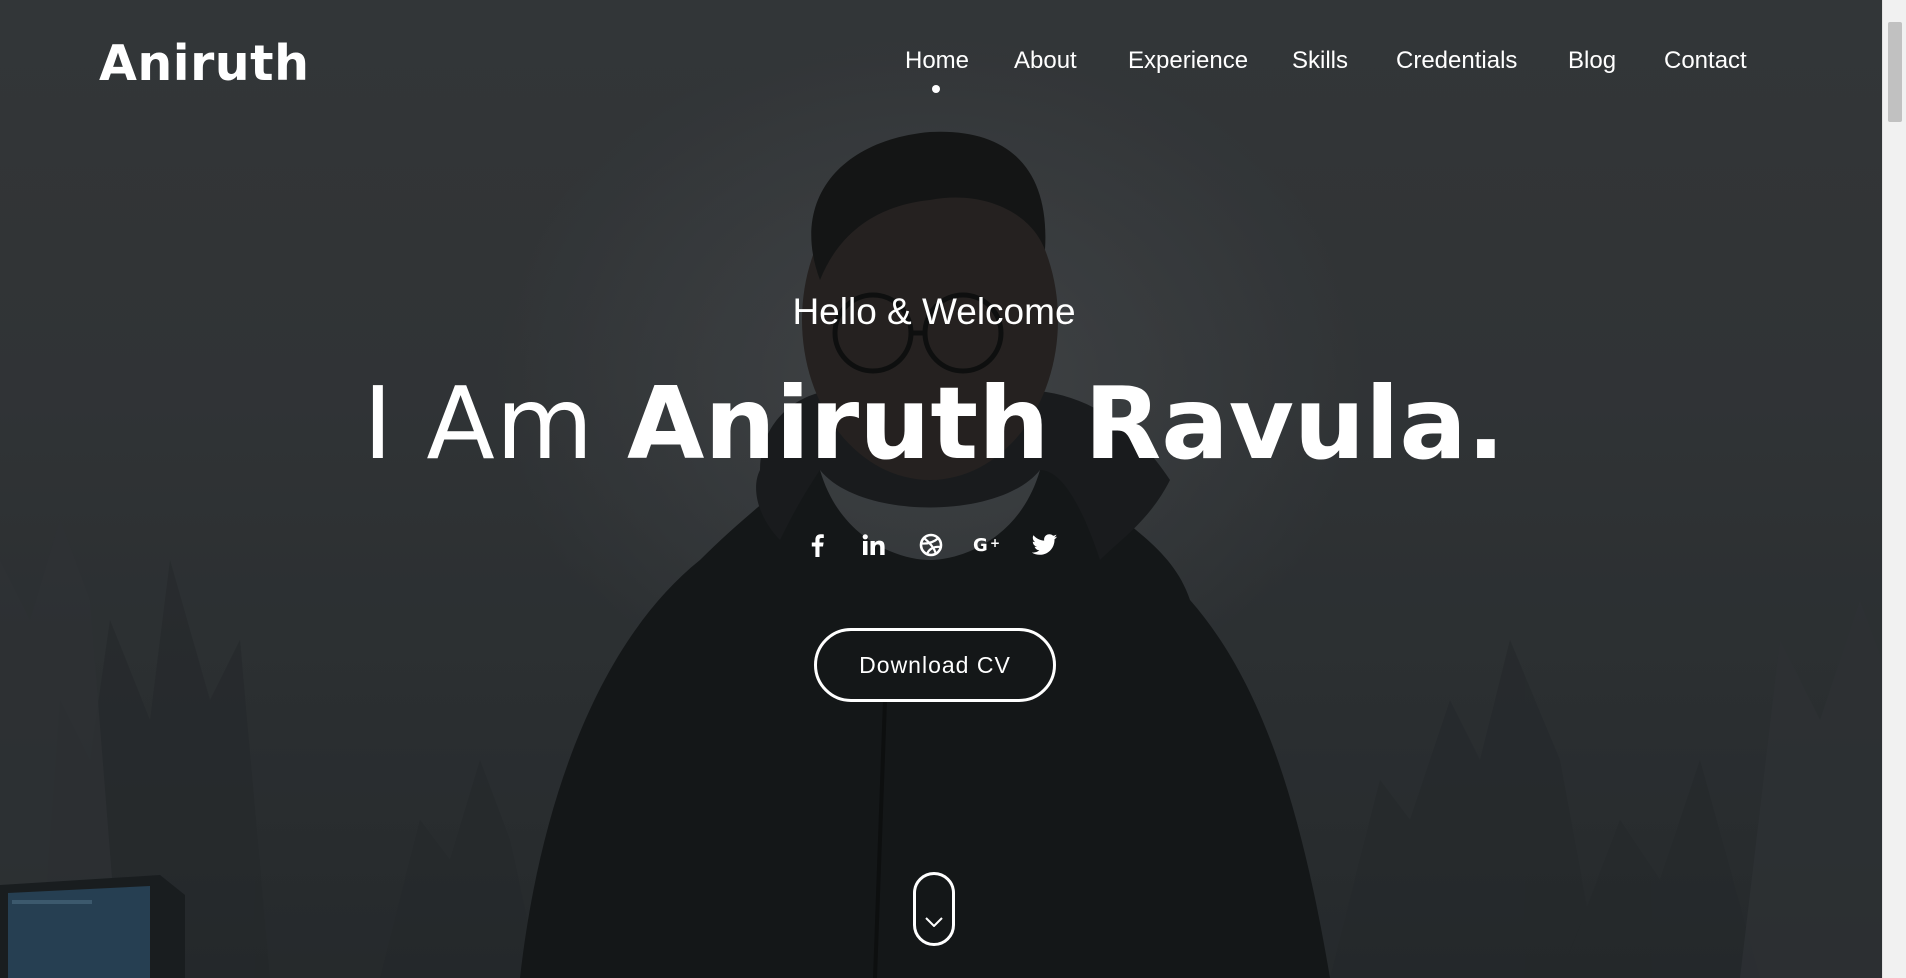  Describe the element at coordinates (1045, 545) in the screenshot. I see `twitter-icon` at that location.